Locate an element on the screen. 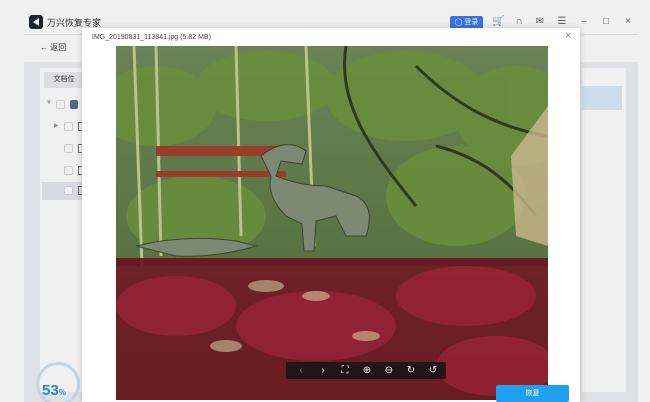 This screenshot has width=650, height=402. preview-filename: IMG_20190831_113841.jpg (5.82 MB) is located at coordinates (151, 37).